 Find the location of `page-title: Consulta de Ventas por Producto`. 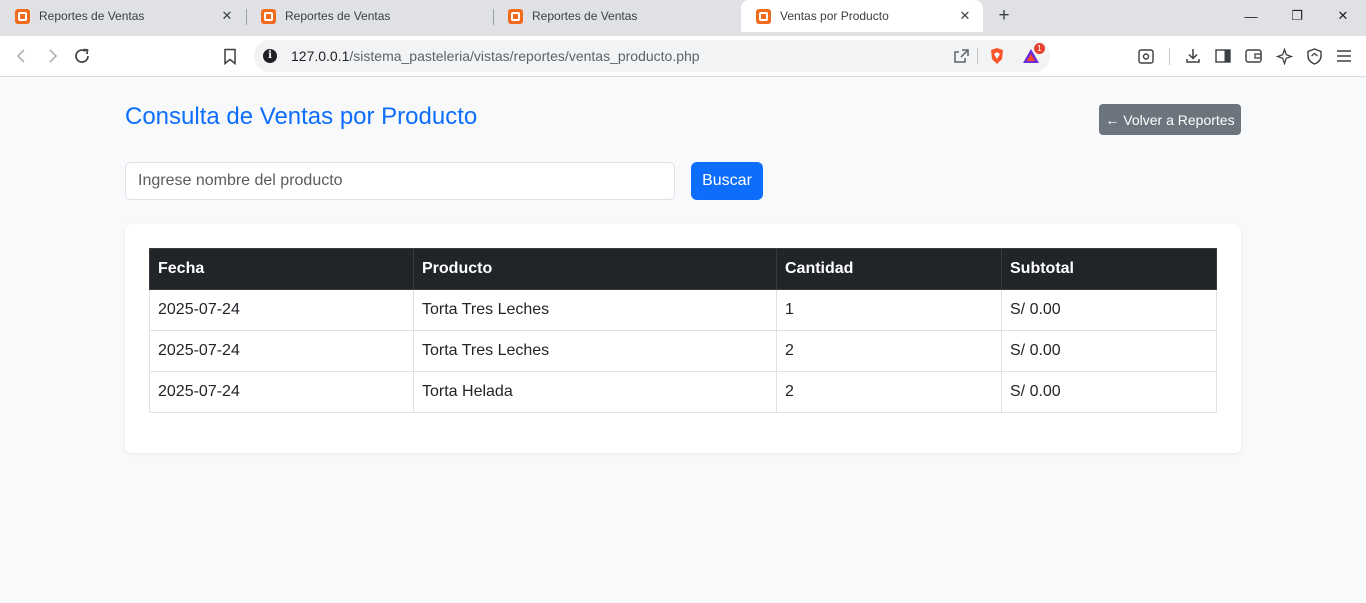

page-title: Consulta de Ventas por Producto is located at coordinates (301, 116).